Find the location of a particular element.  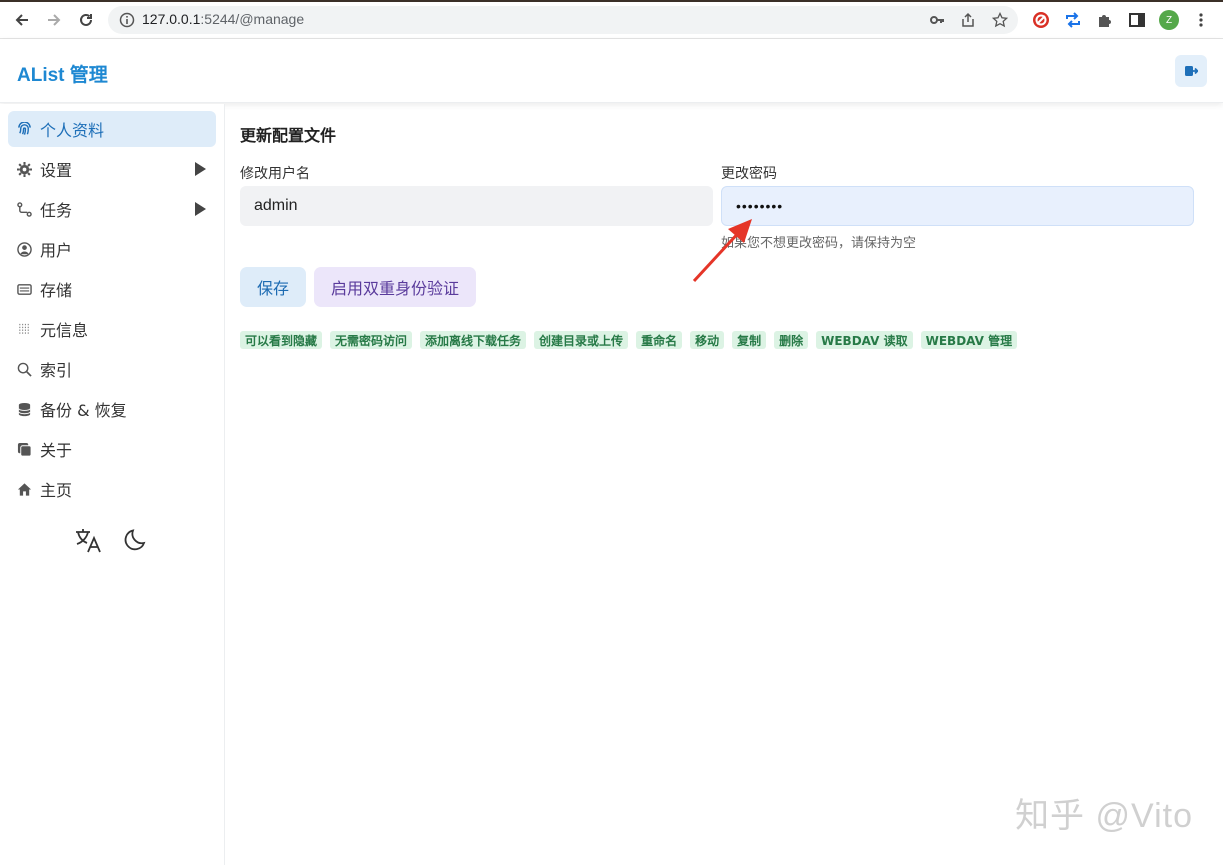

flow-icon is located at coordinates (24, 209).